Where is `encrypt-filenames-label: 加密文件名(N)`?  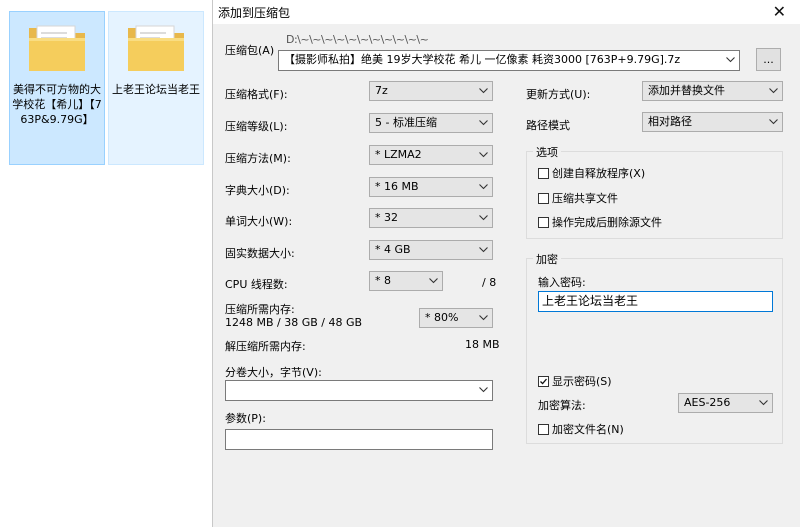
encrypt-filenames-label: 加密文件名(N) is located at coordinates (588, 429).